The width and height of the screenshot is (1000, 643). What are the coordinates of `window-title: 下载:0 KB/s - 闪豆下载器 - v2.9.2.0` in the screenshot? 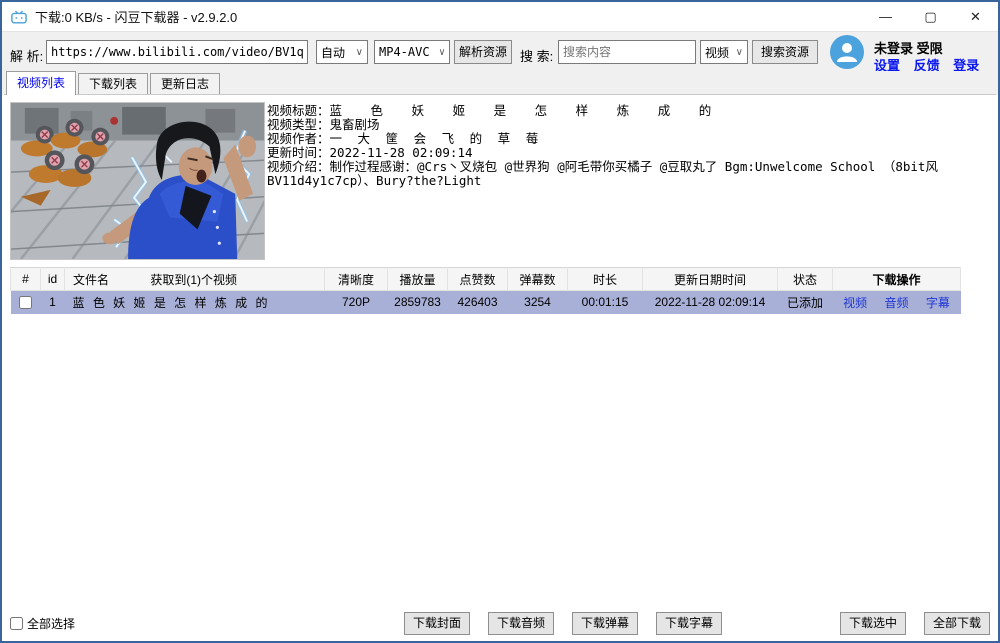 It's located at (136, 17).